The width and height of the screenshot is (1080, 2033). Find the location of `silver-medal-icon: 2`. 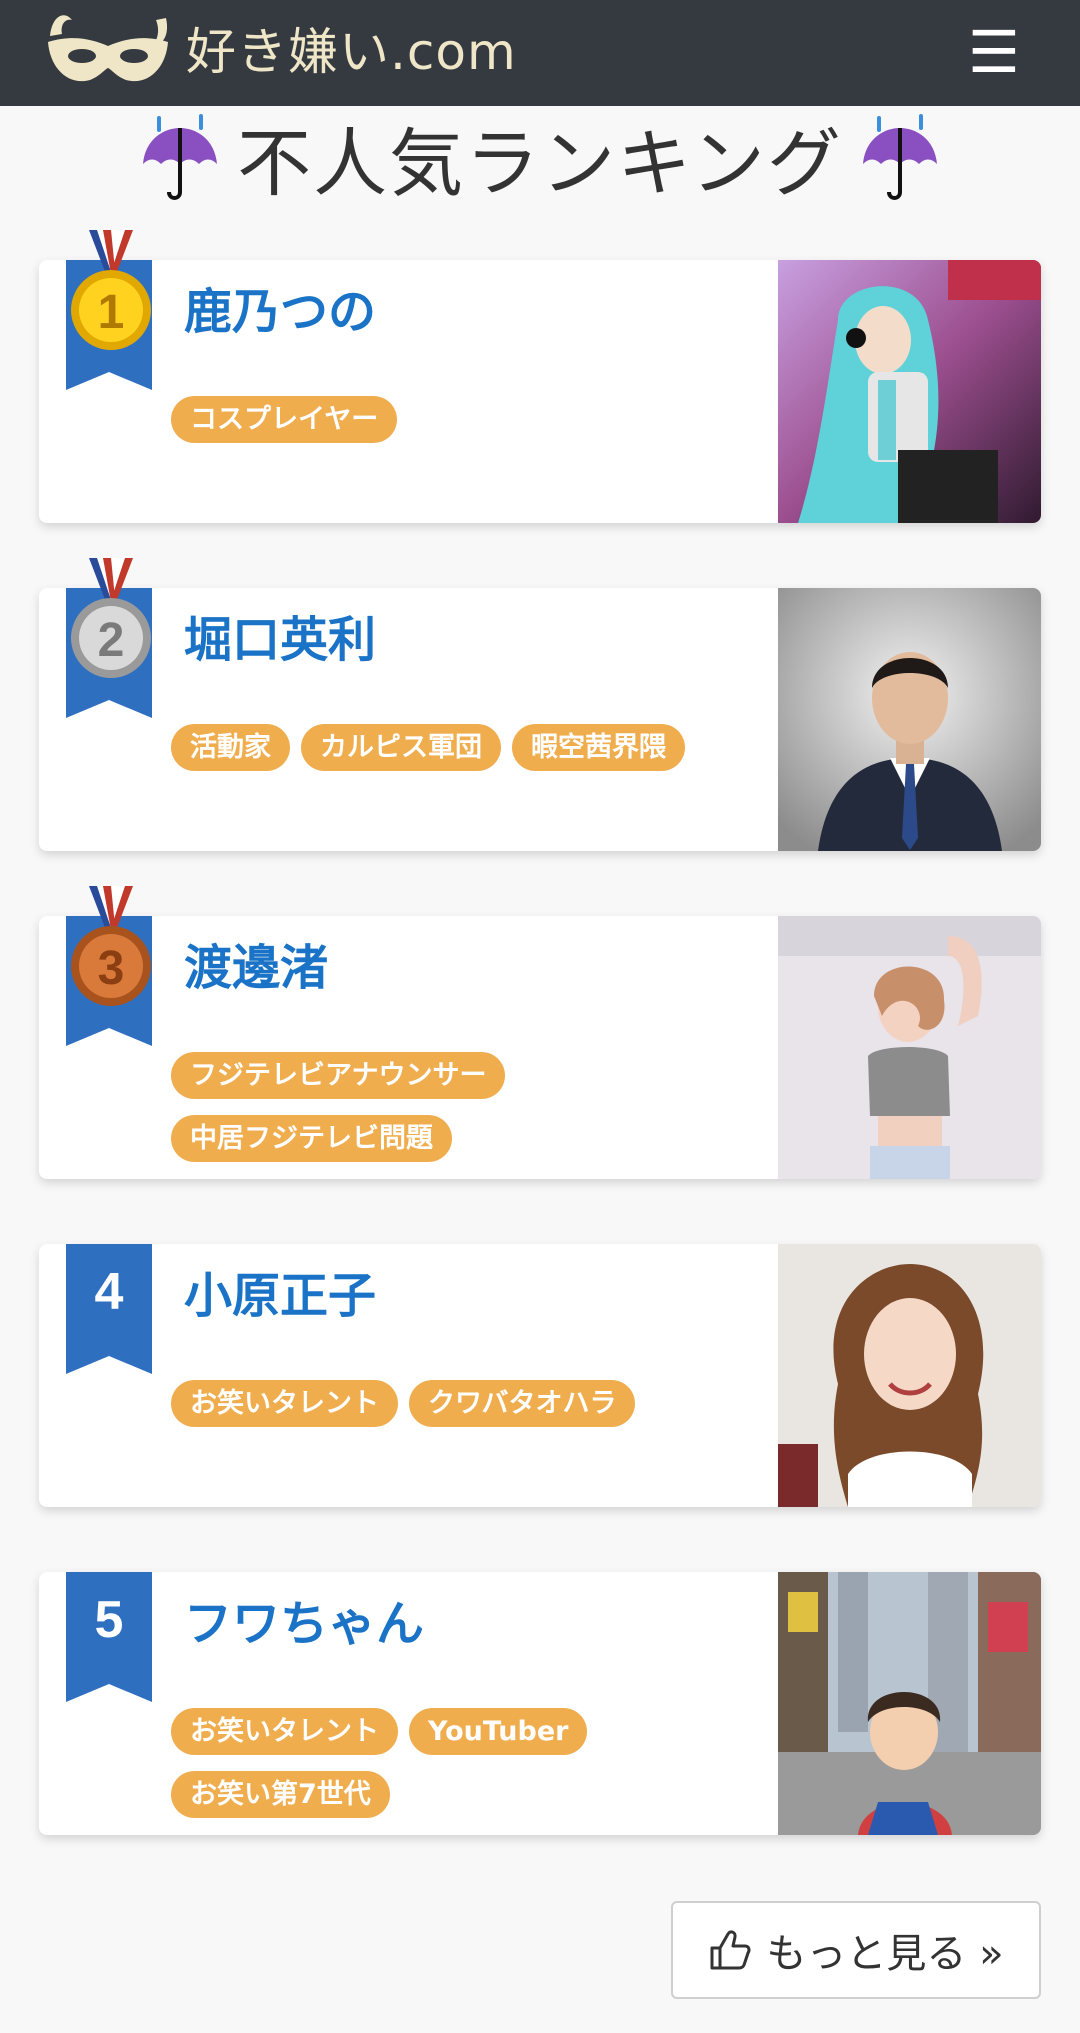

silver-medal-icon: 2 is located at coordinates (111, 618).